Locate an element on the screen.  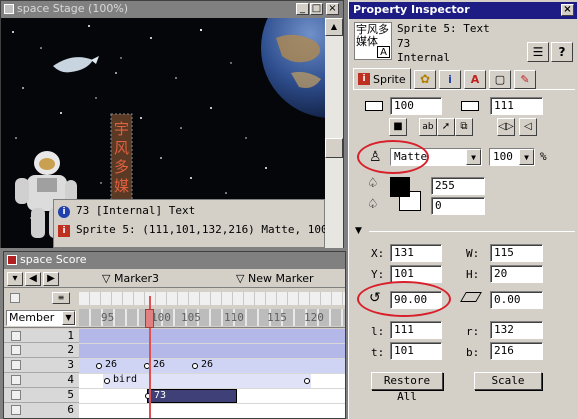
y-label: Y: is located at coordinates (378, 274).